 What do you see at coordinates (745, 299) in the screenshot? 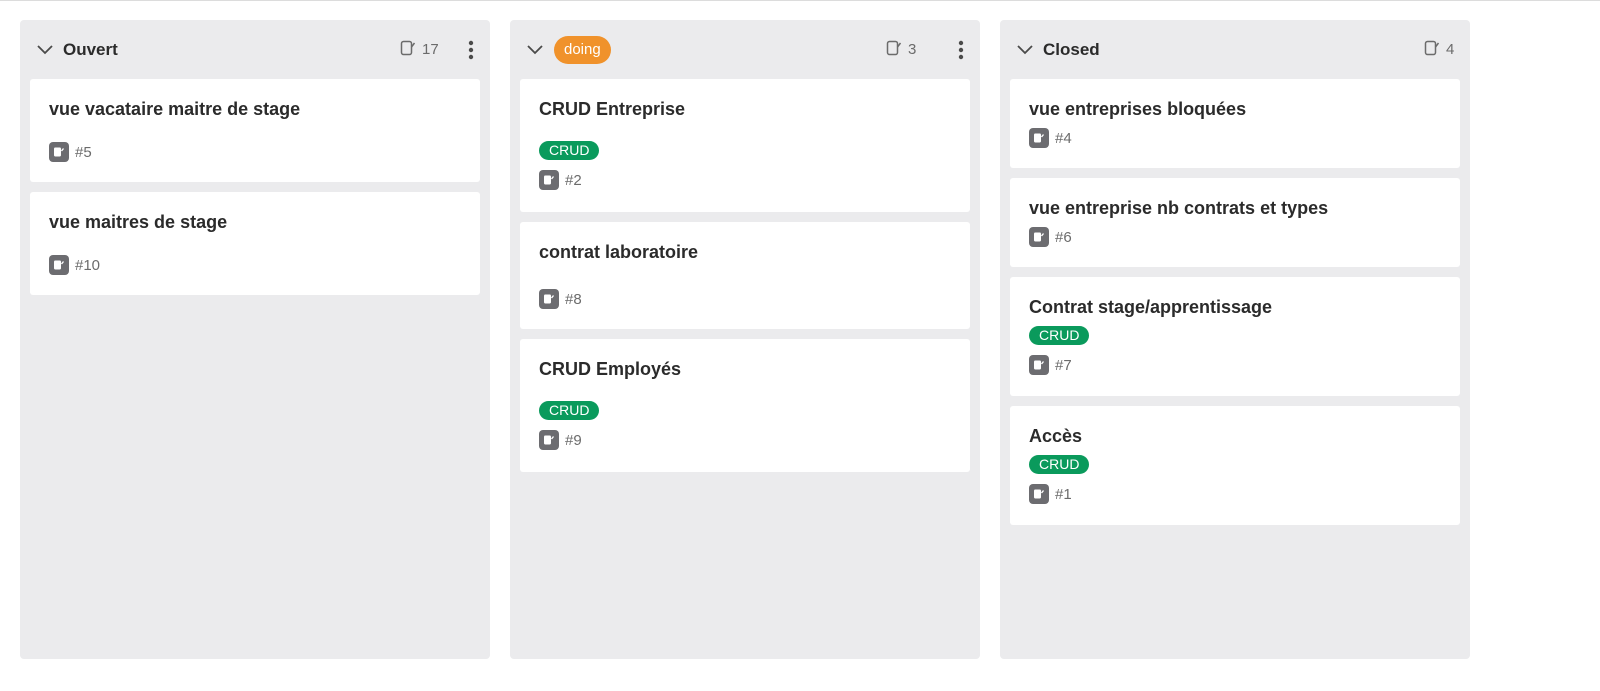
I see `issue-ref: #8` at bounding box center [745, 299].